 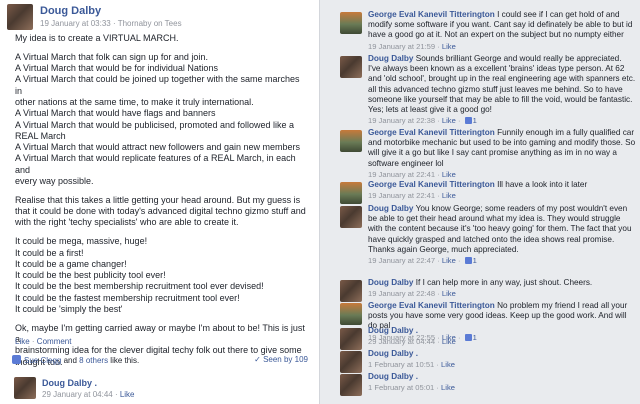 I want to click on comment-date: 19 January at 21:59, so click(x=401, y=46).